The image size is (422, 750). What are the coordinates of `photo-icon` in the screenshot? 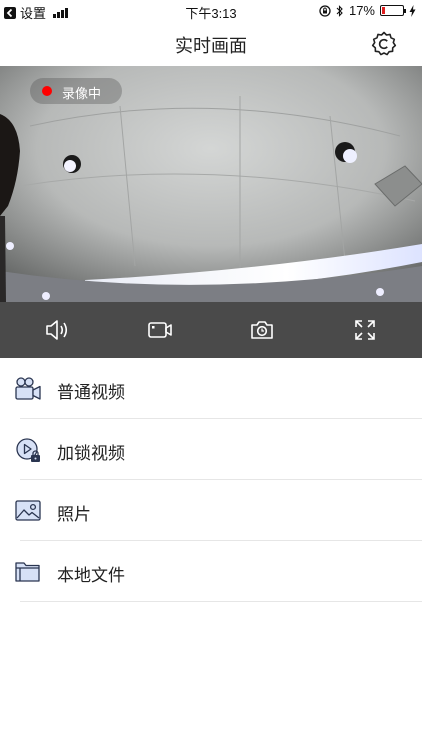 It's located at (28, 510).